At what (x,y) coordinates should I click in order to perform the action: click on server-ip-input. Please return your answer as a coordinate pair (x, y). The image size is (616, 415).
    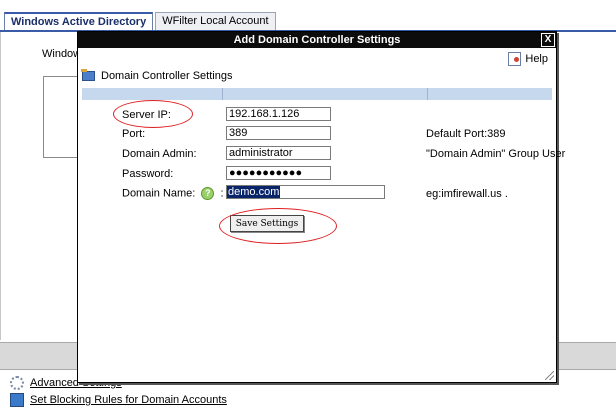
    Looking at the image, I should click on (278, 114).